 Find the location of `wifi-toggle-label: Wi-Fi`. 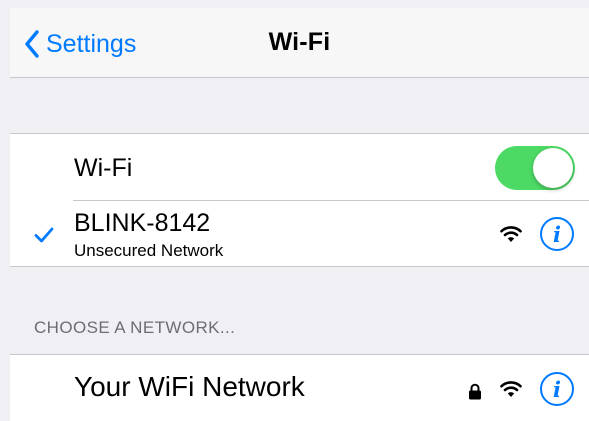

wifi-toggle-label: Wi-Fi is located at coordinates (103, 168).